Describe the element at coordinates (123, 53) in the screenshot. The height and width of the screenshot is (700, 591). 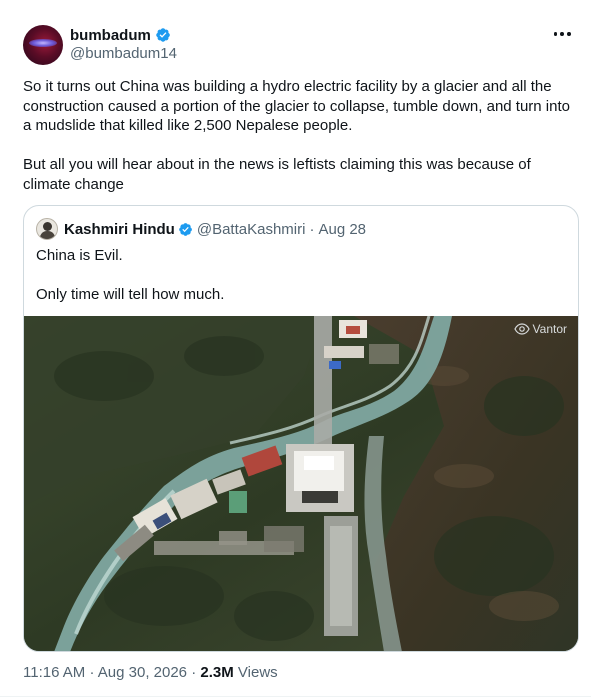
I see `author-handle: @bumbadum14` at that location.